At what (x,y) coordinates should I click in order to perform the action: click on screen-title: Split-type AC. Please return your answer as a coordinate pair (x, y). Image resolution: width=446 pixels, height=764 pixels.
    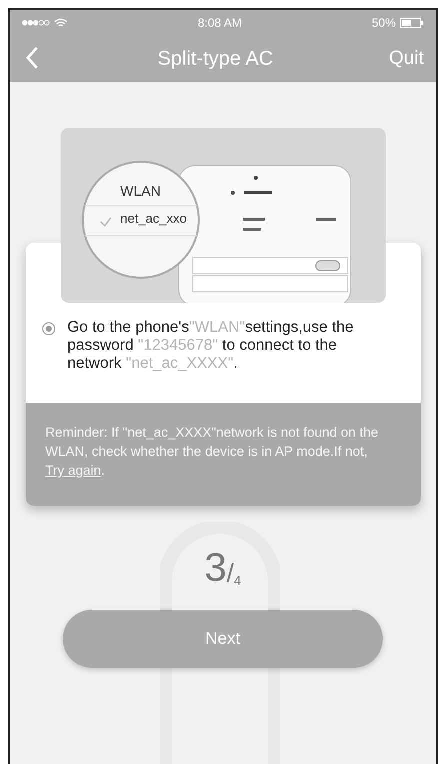
    Looking at the image, I should click on (215, 59).